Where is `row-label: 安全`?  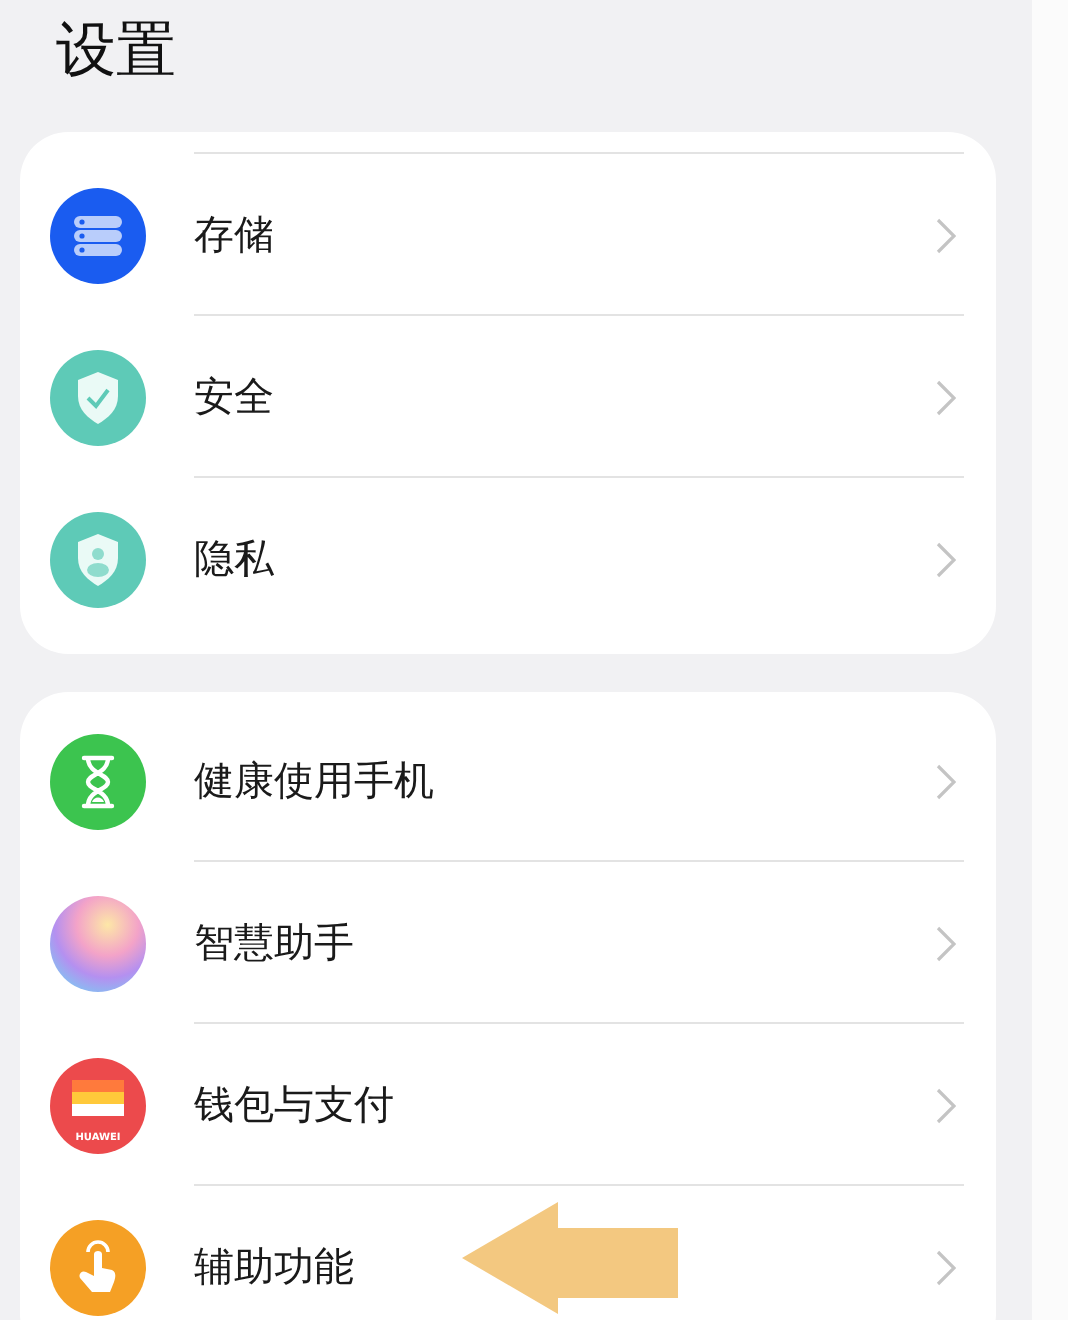 row-label: 安全 is located at coordinates (234, 397).